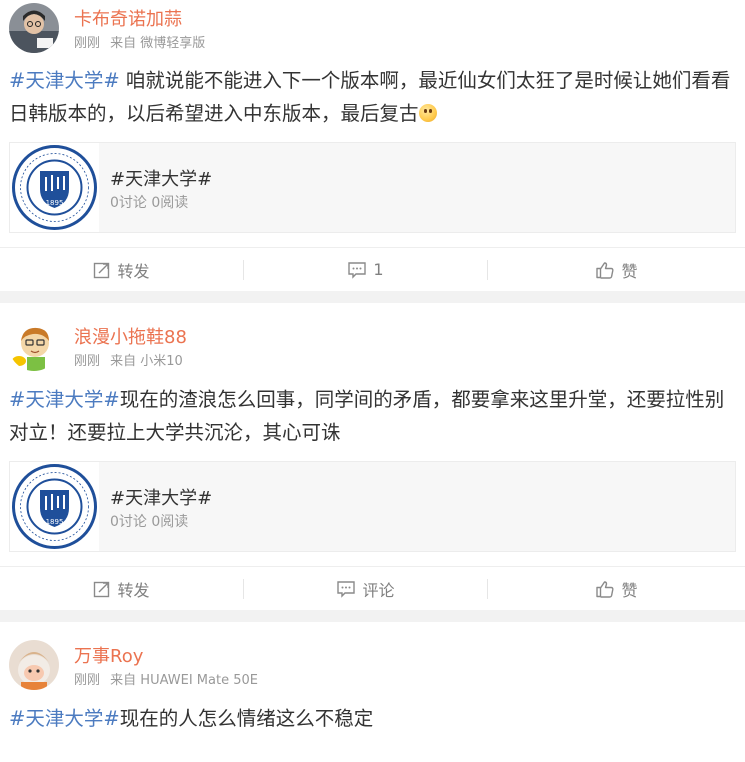 This screenshot has height=762, width=745. What do you see at coordinates (378, 590) in the screenshot?
I see `comment-label: 评论` at bounding box center [378, 590].